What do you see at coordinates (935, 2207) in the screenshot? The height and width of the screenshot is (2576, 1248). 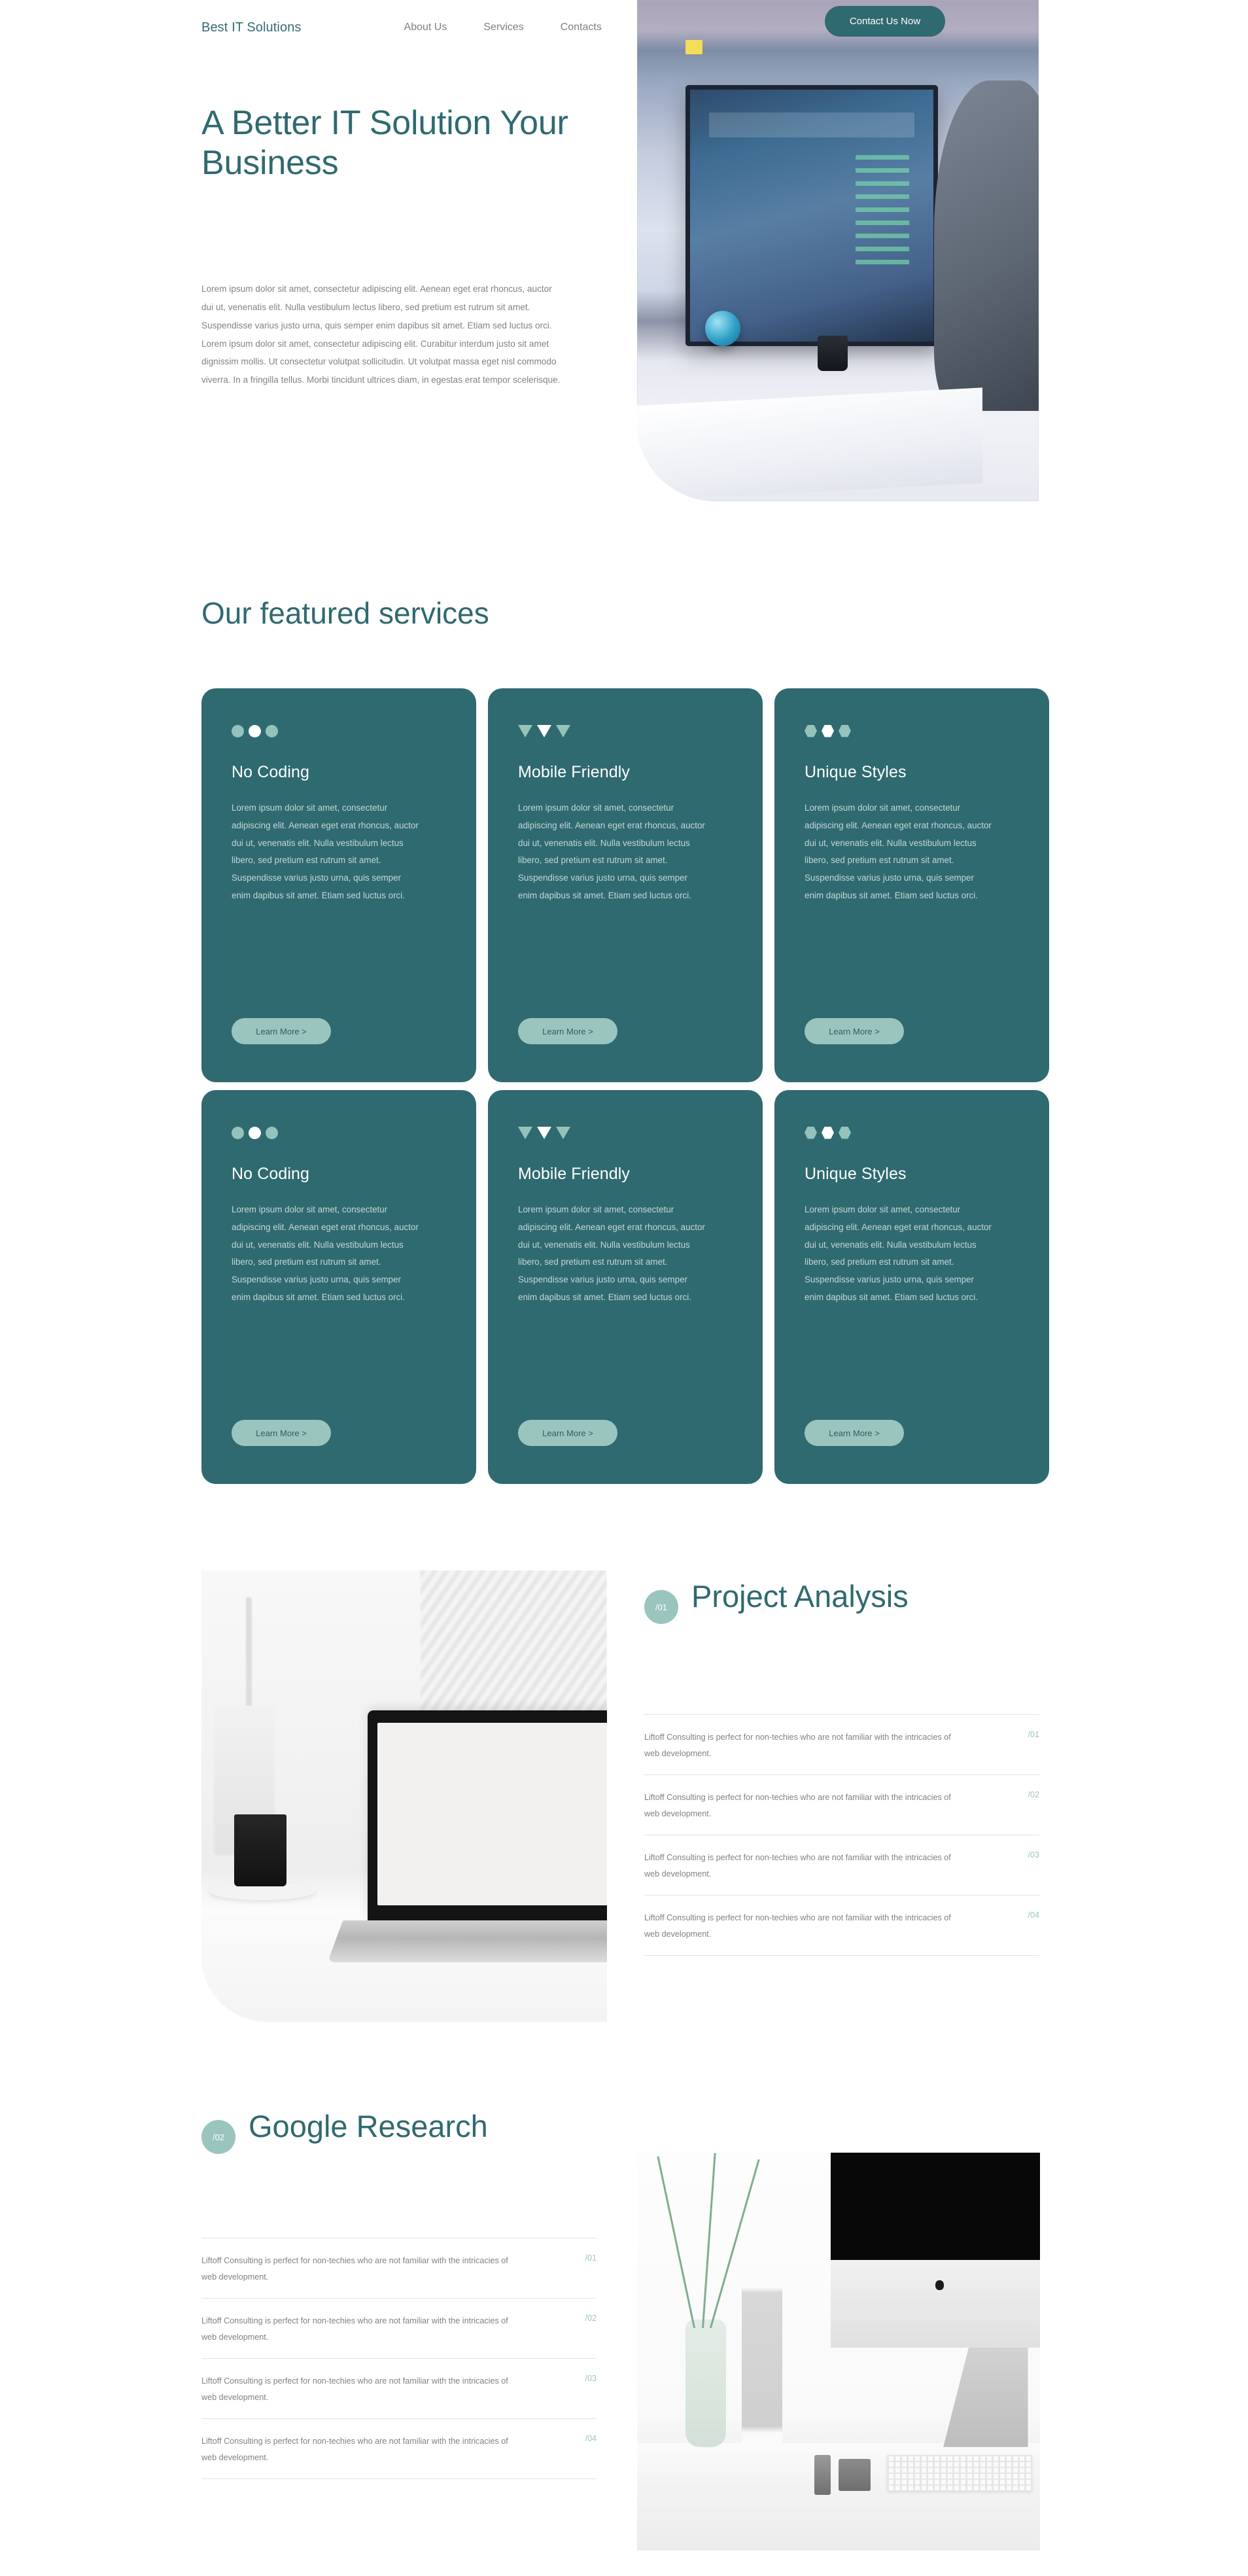 I see `imac-screen` at bounding box center [935, 2207].